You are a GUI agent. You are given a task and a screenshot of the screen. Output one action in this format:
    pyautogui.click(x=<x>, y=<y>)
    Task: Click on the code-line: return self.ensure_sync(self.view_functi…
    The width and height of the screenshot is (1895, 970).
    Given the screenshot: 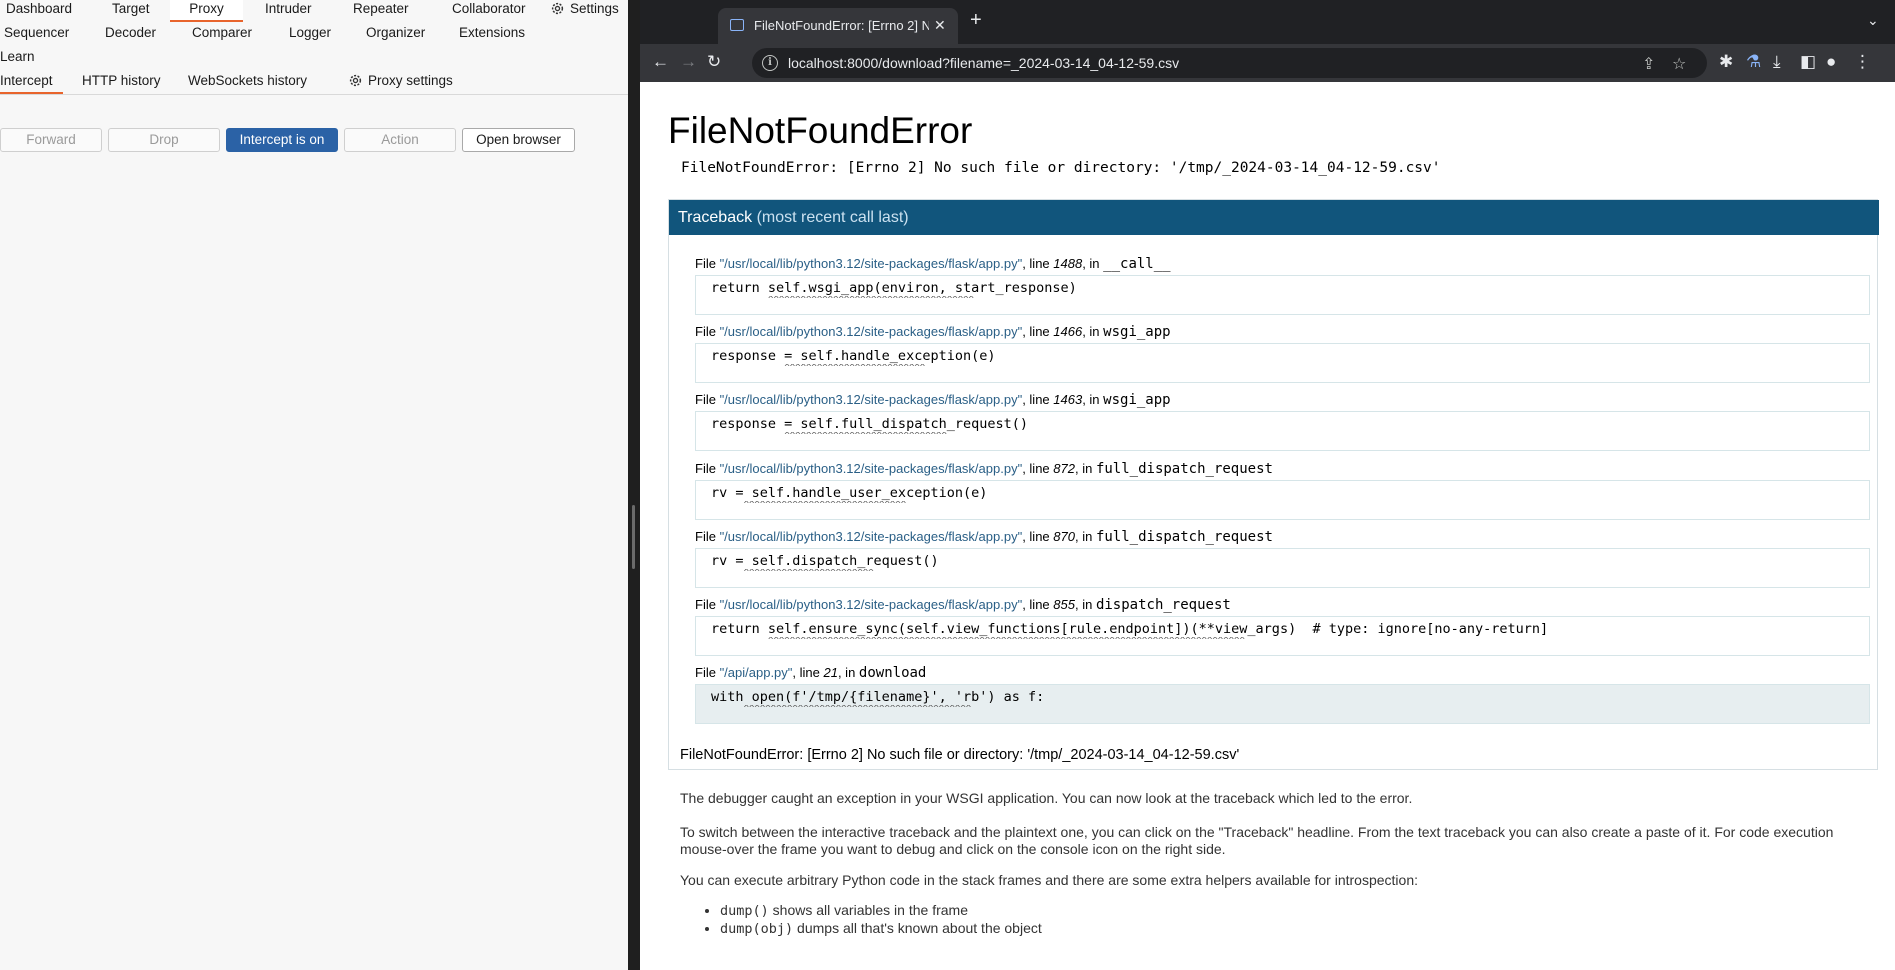 What is the action you would take?
    pyautogui.click(x=1282, y=636)
    